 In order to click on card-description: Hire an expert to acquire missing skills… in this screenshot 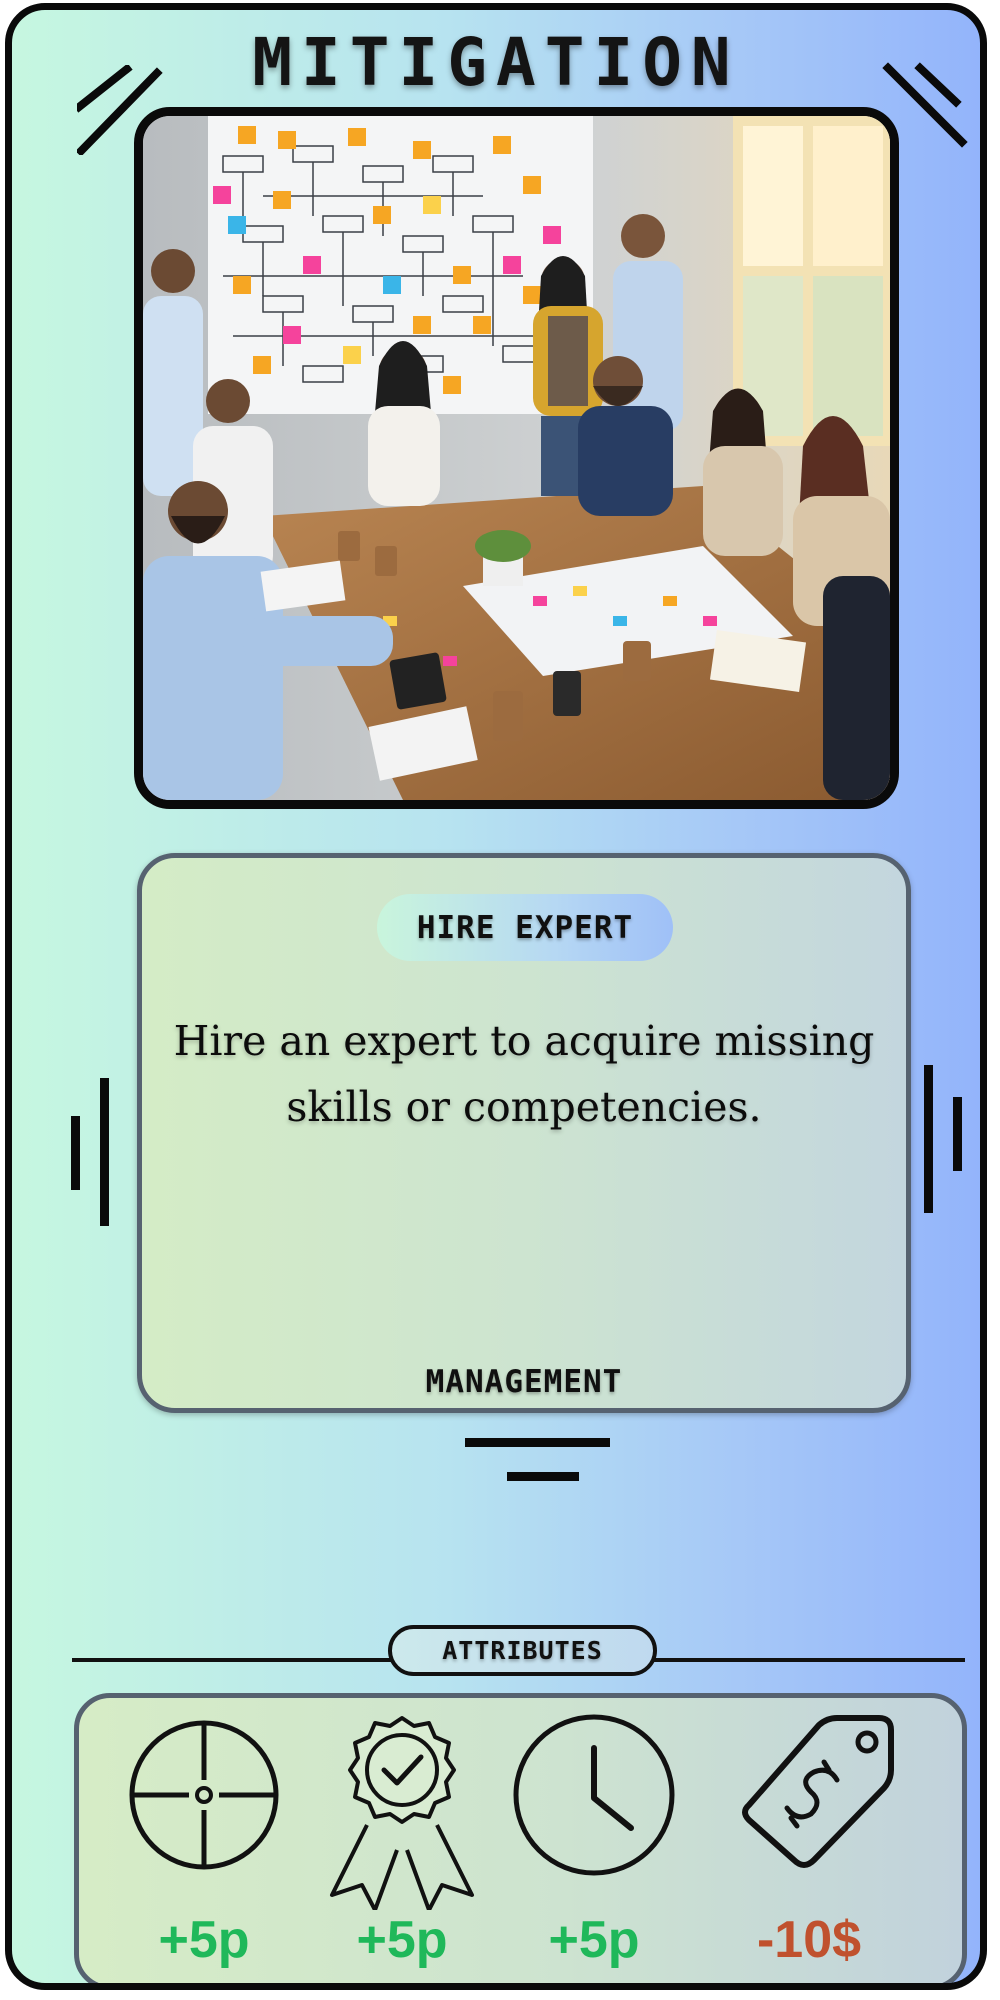, I will do `click(524, 1074)`.